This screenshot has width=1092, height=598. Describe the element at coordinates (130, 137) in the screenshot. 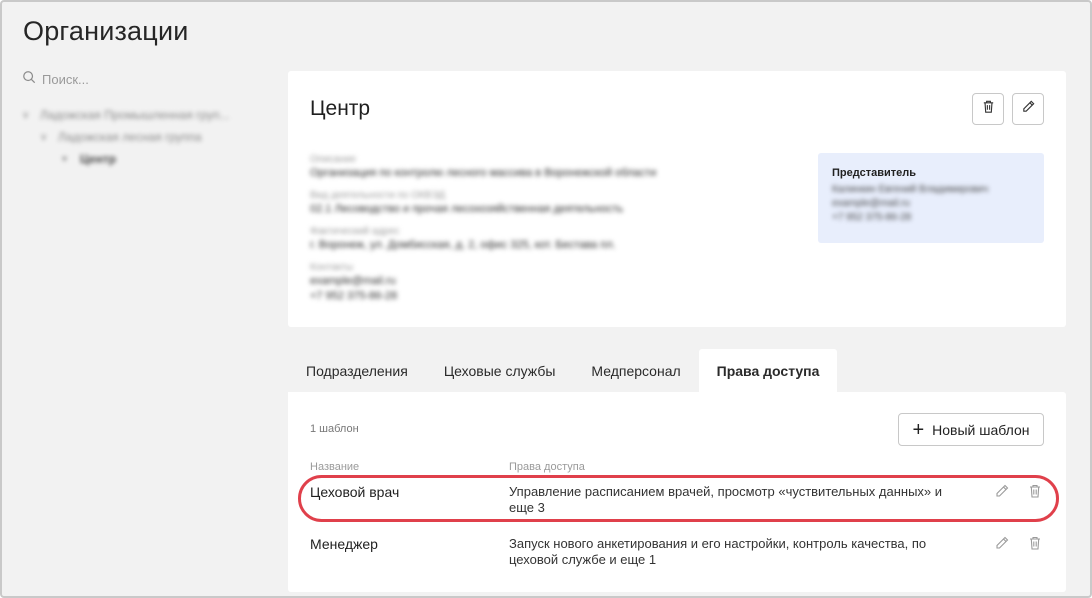

I see `tree-item-label: Ладожская лесная группа` at that location.